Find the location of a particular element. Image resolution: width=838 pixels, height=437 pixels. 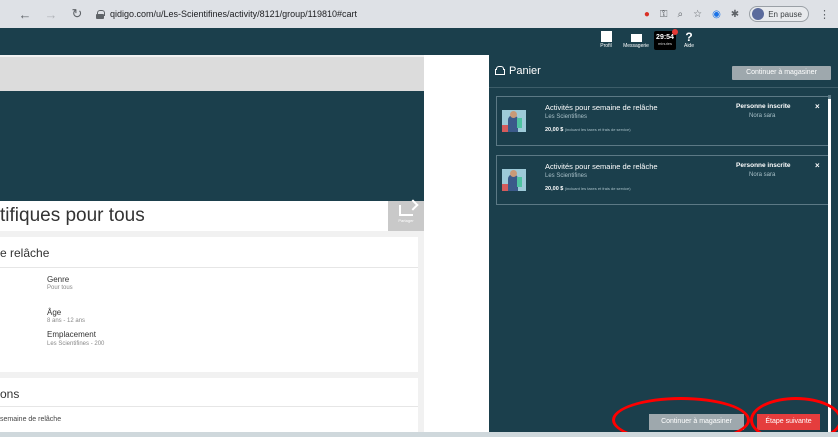

group-item: semaine de relâche is located at coordinates (30, 419).